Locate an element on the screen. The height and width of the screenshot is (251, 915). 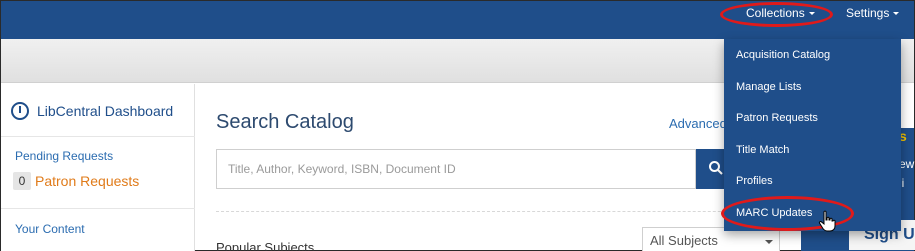
popular-subjects-heading: Popular Subjects is located at coordinates (265, 245).